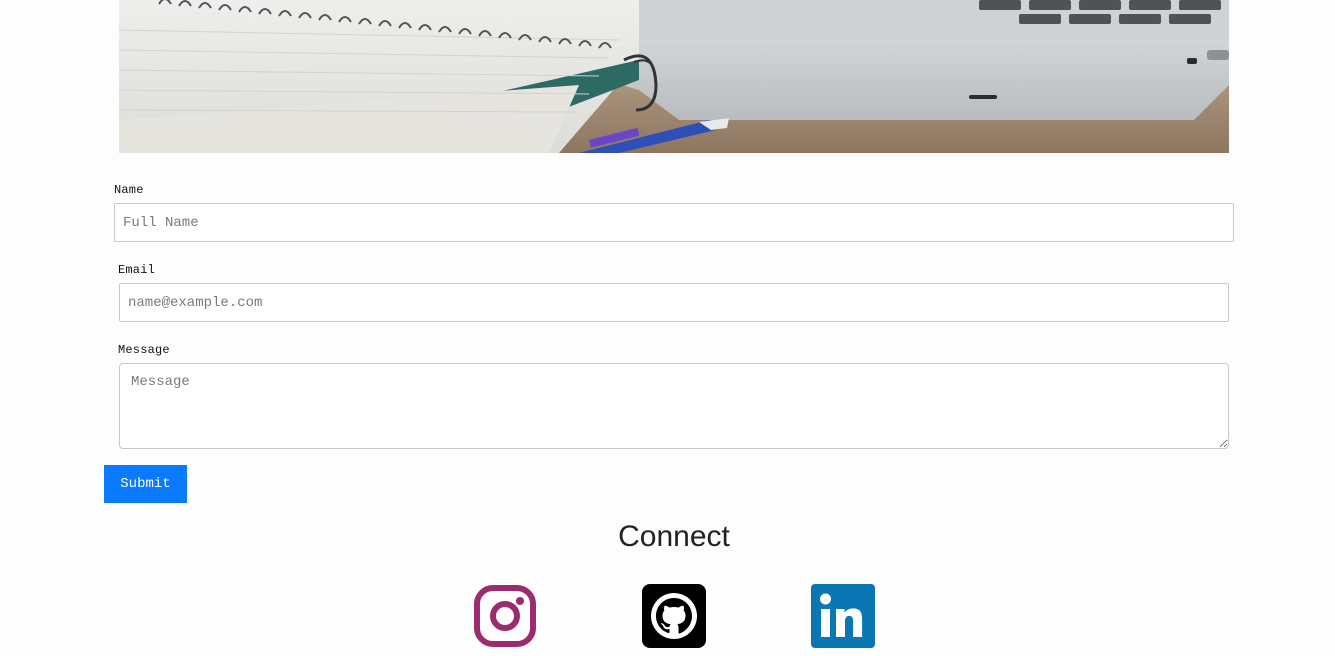 Image resolution: width=1335 pixels, height=656 pixels. Describe the element at coordinates (674, 406) in the screenshot. I see `message-textarea` at that location.